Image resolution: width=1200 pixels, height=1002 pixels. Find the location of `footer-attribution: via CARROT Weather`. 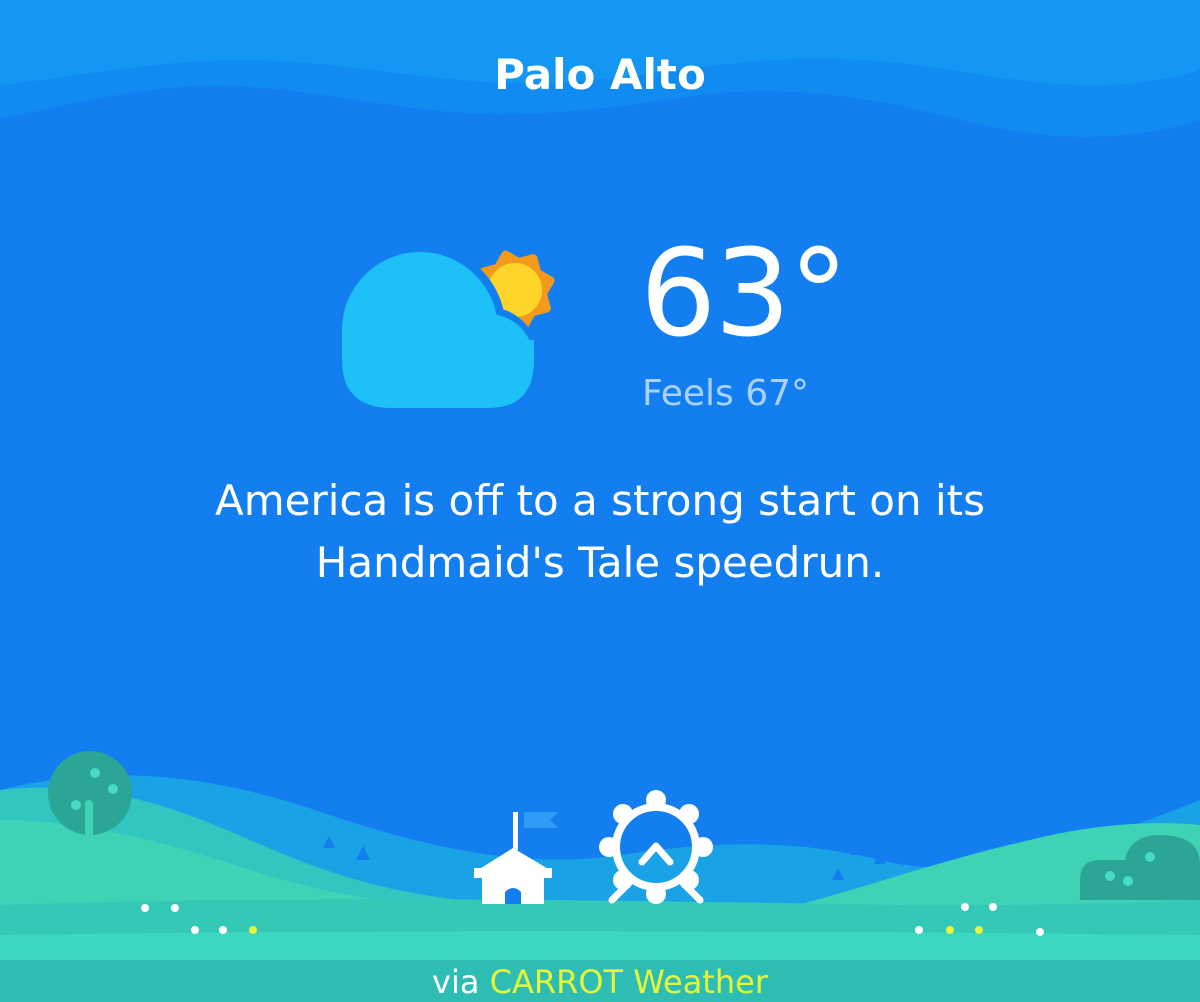

footer-attribution: via CARROT Weather is located at coordinates (600, 982).